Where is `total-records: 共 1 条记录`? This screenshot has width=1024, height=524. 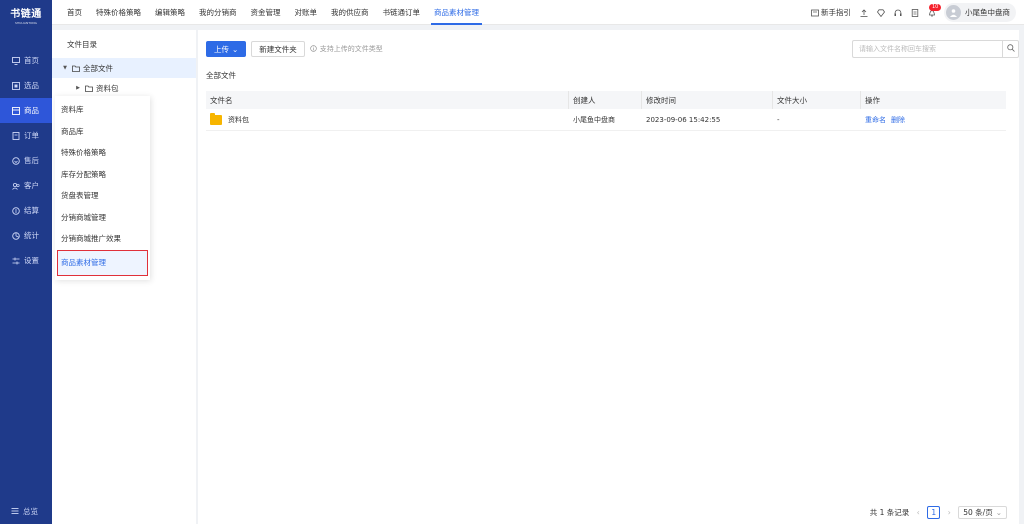
total-records: 共 1 条记录 is located at coordinates (889, 512).